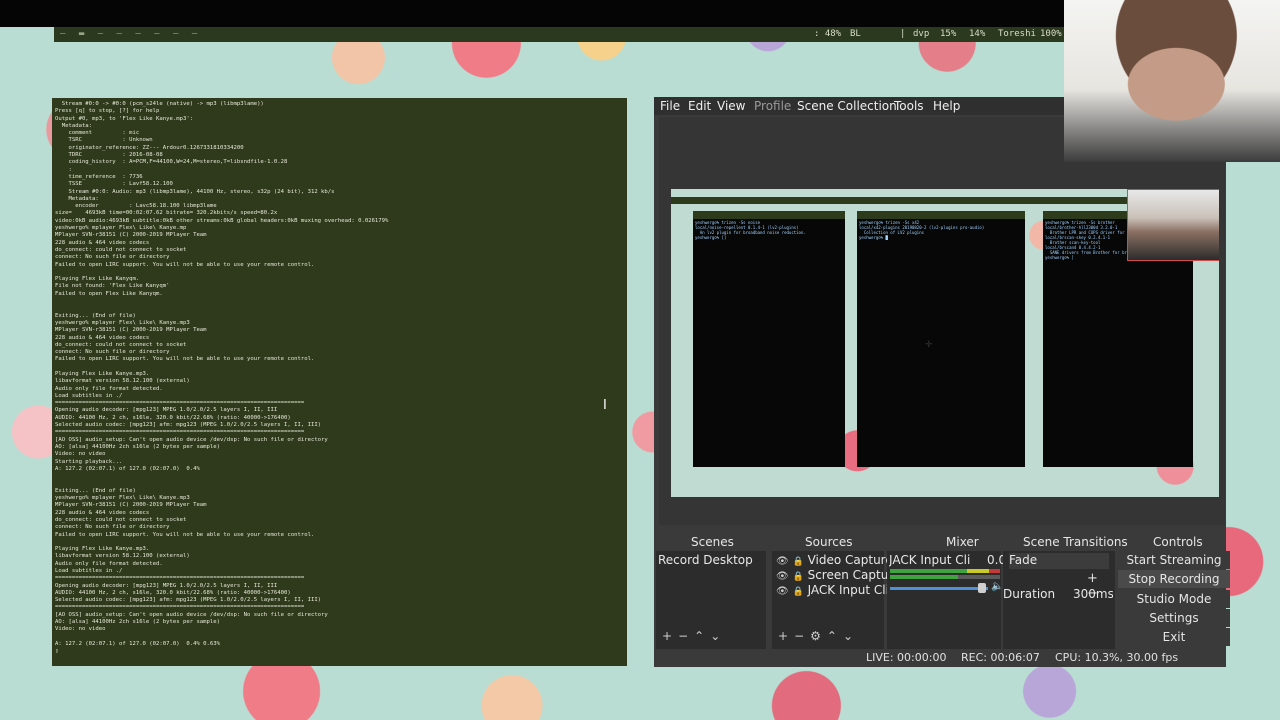 The height and width of the screenshot is (720, 1280). What do you see at coordinates (946, 106) in the screenshot?
I see `menu-help: Help` at bounding box center [946, 106].